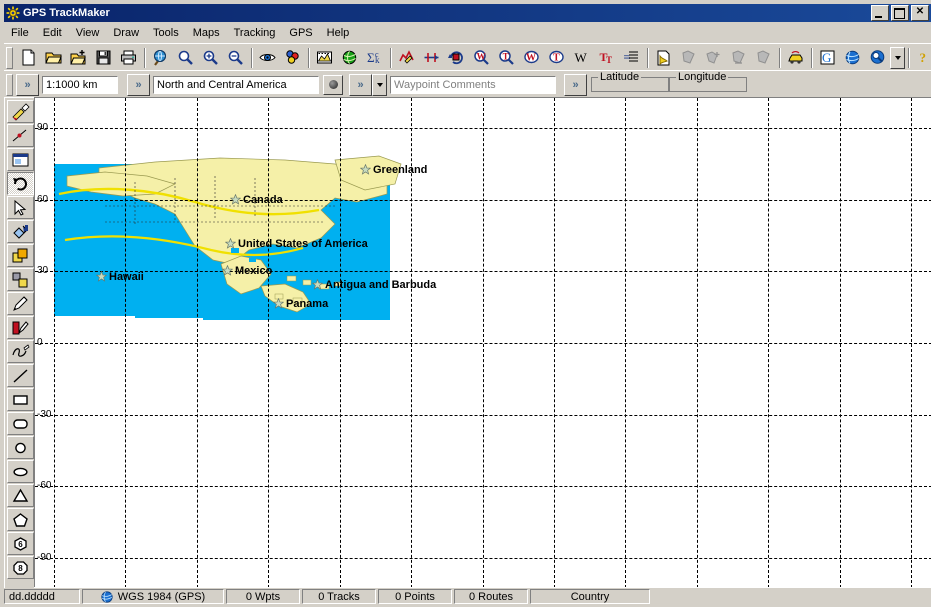  What do you see at coordinates (160, 57) in the screenshot?
I see `globe-search-icon` at bounding box center [160, 57].